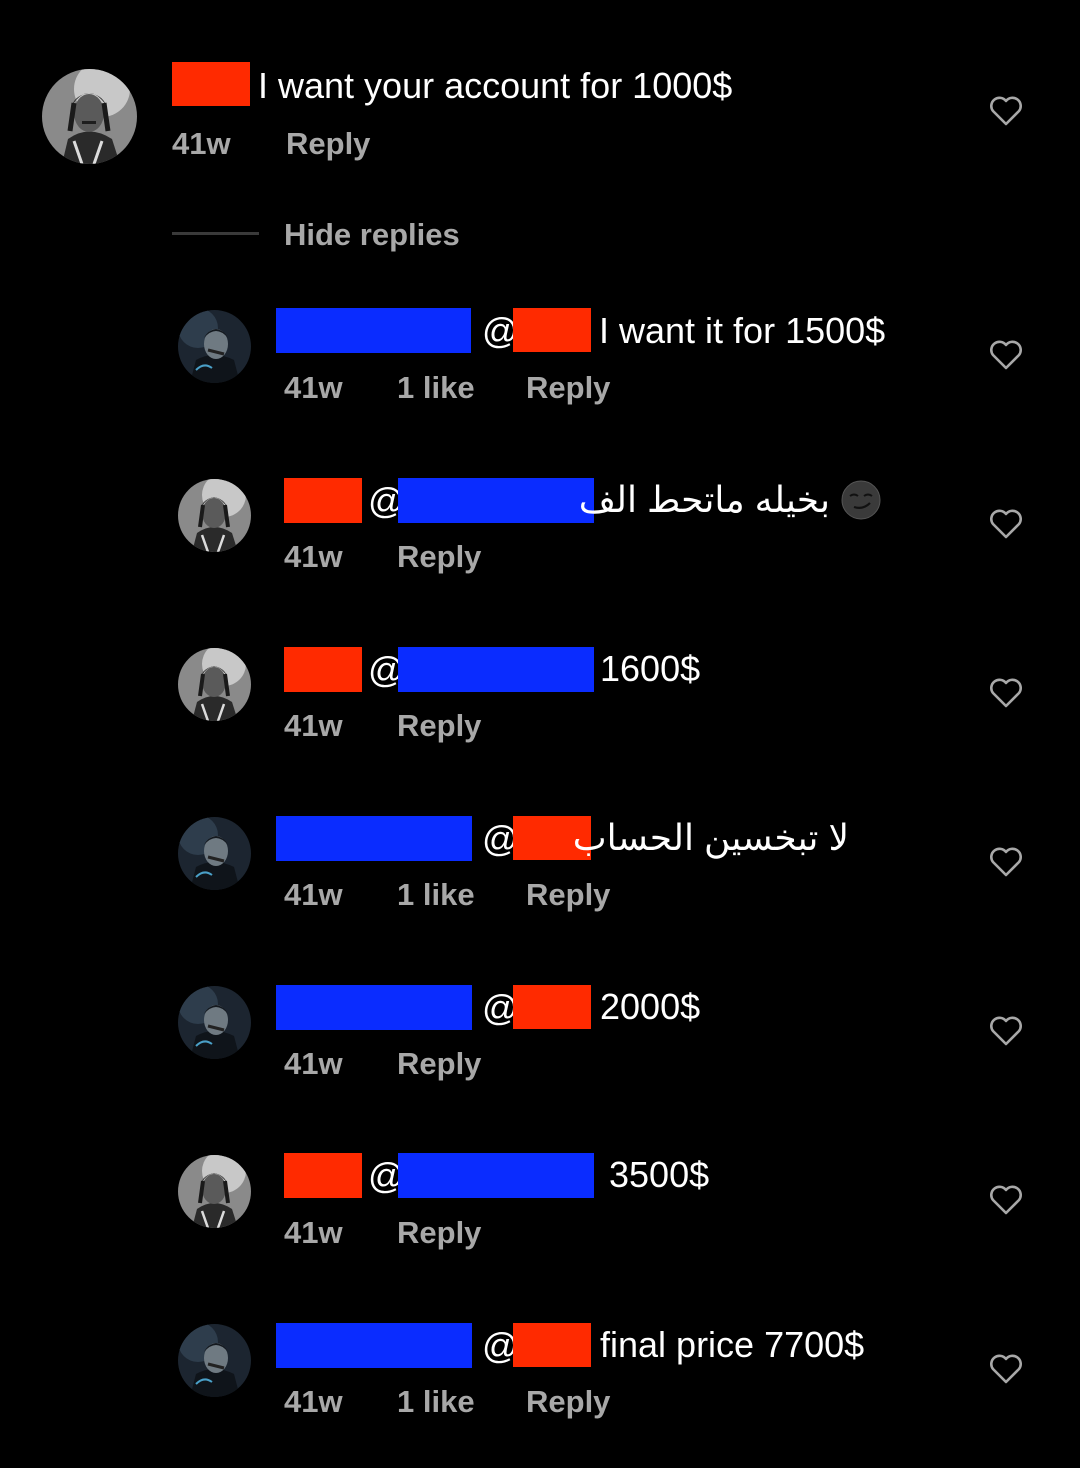 Image resolution: width=1080 pixels, height=1468 pixels. I want to click on reply-line: @ بخيله ماتحط الف, so click(594, 502).